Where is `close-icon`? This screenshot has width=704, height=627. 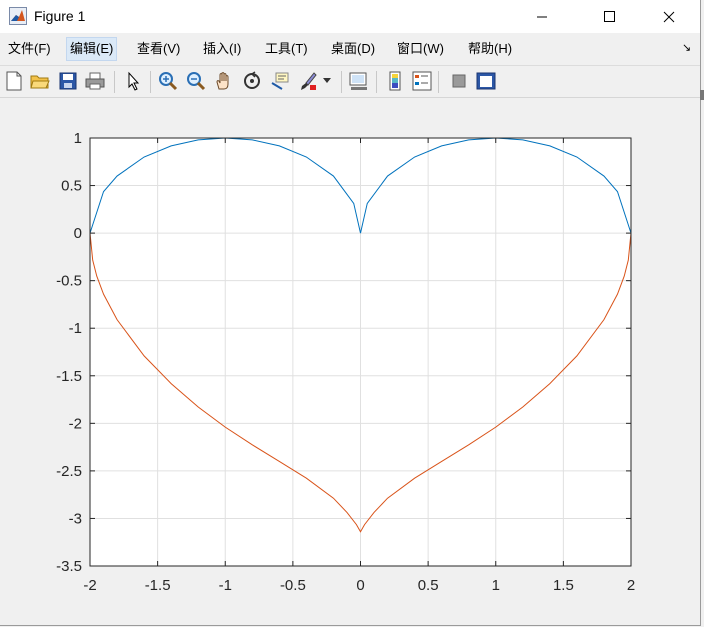 close-icon is located at coordinates (669, 16).